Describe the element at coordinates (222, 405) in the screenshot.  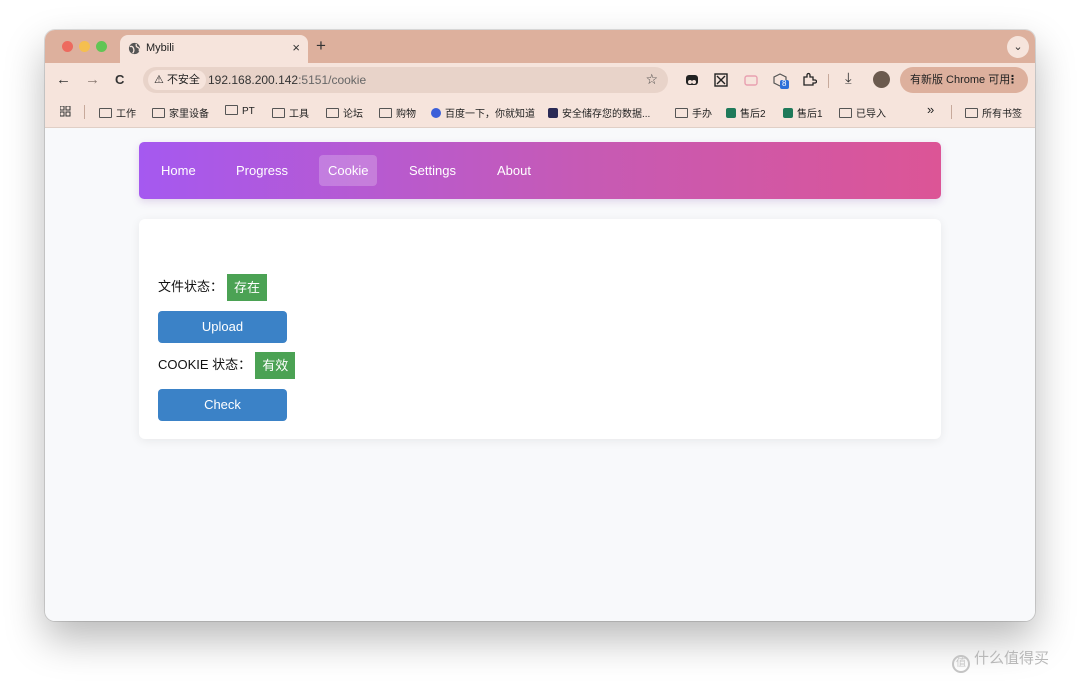
I see `check-button: Check` at that location.